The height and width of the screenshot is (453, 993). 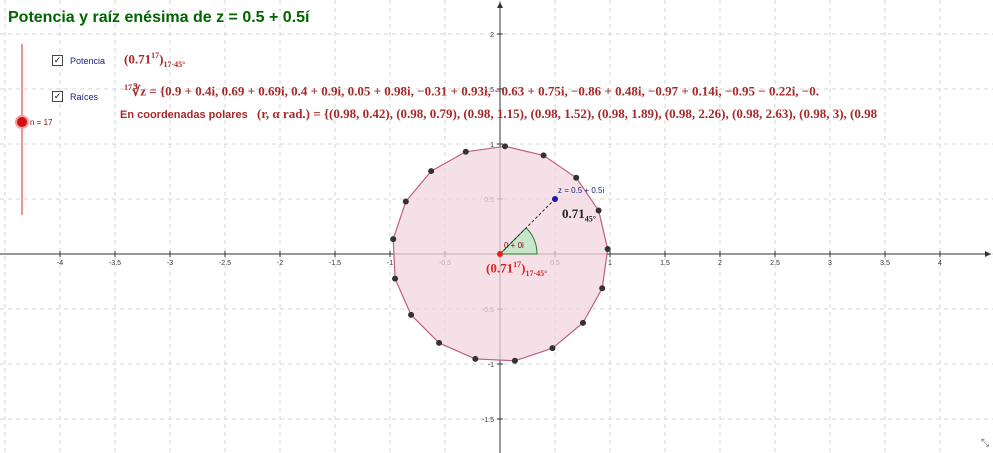 I want to click on y-tick-label: 2, so click(x=492, y=35).